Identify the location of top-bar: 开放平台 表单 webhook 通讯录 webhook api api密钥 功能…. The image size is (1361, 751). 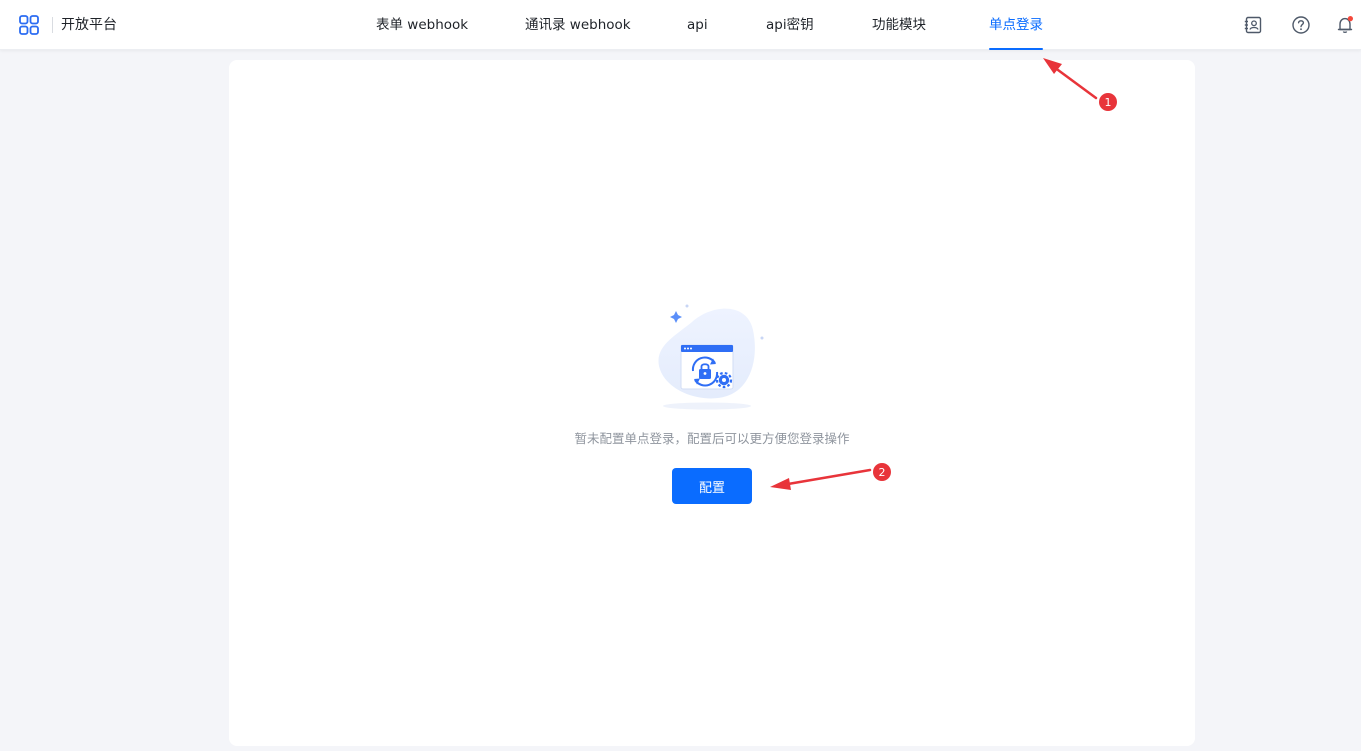
(680, 25).